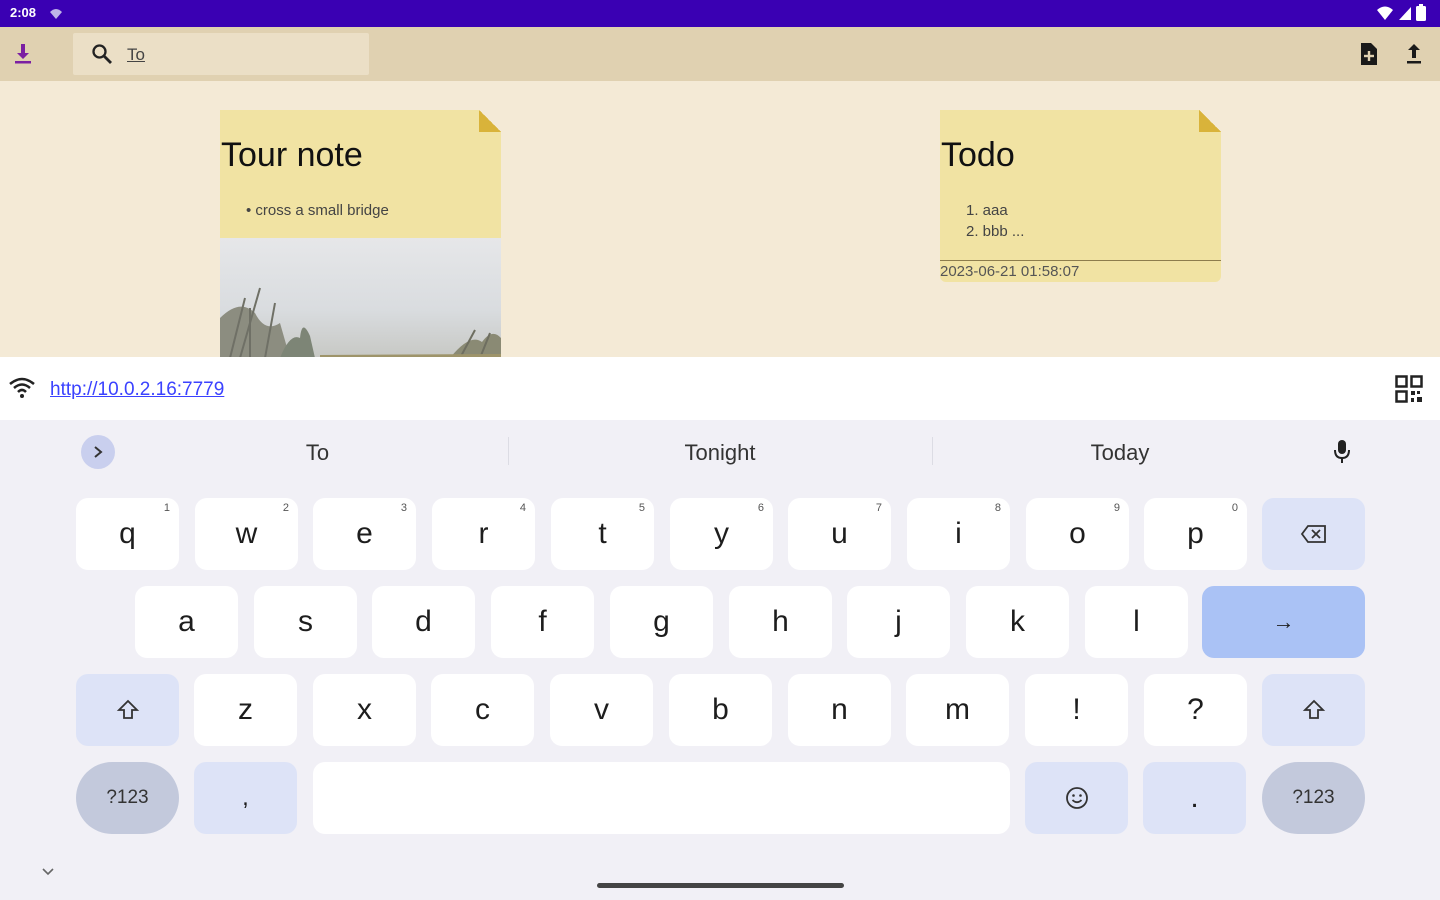 The image size is (1440, 900). I want to click on note-image, so click(360, 297).